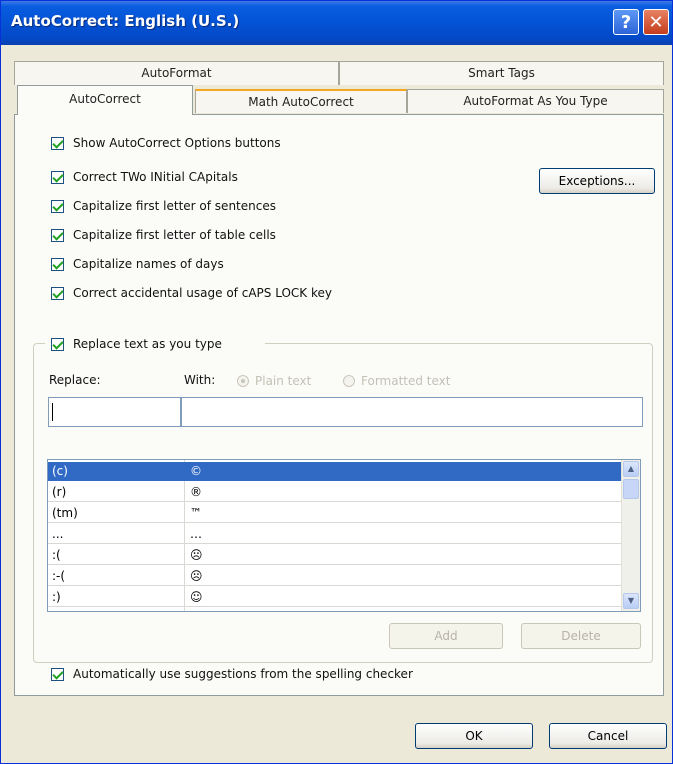  I want to click on table-row: (c) ©, so click(335, 471).